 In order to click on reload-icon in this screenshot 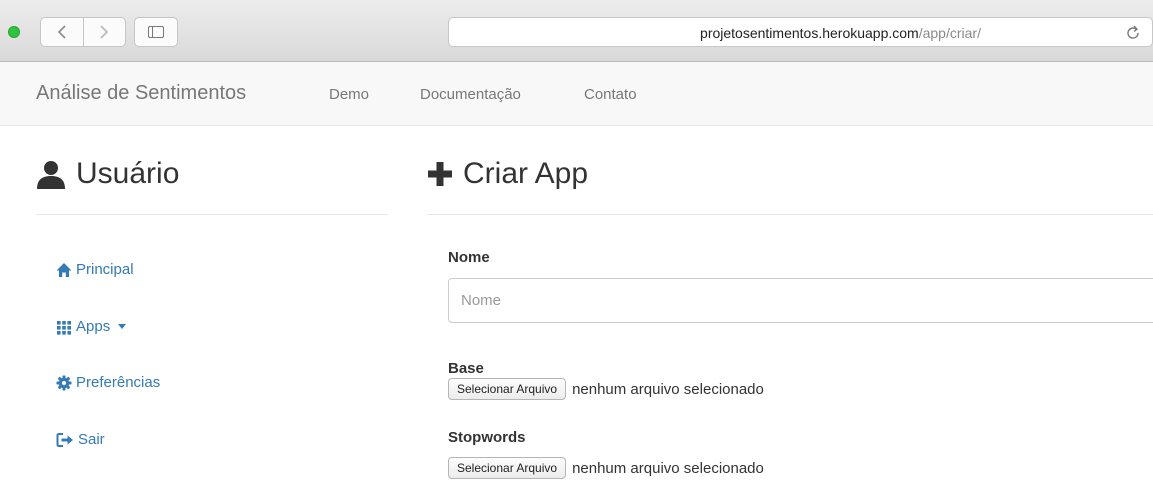, I will do `click(1133, 33)`.